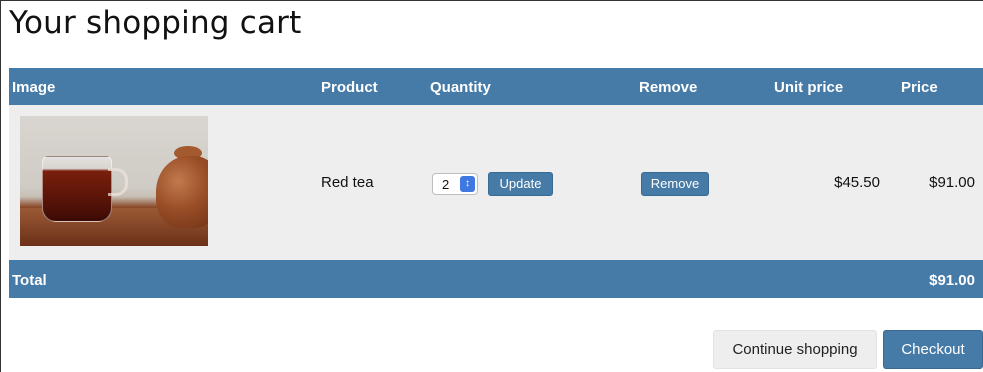  I want to click on total-value: $91.00, so click(952, 280).